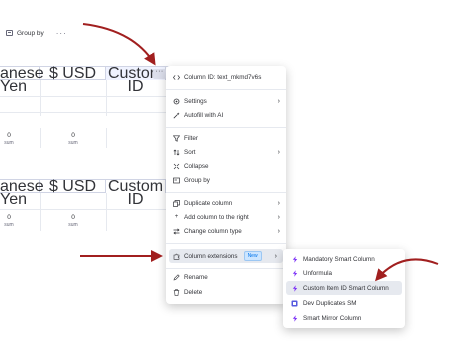  I want to click on sort-icon, so click(176, 152).